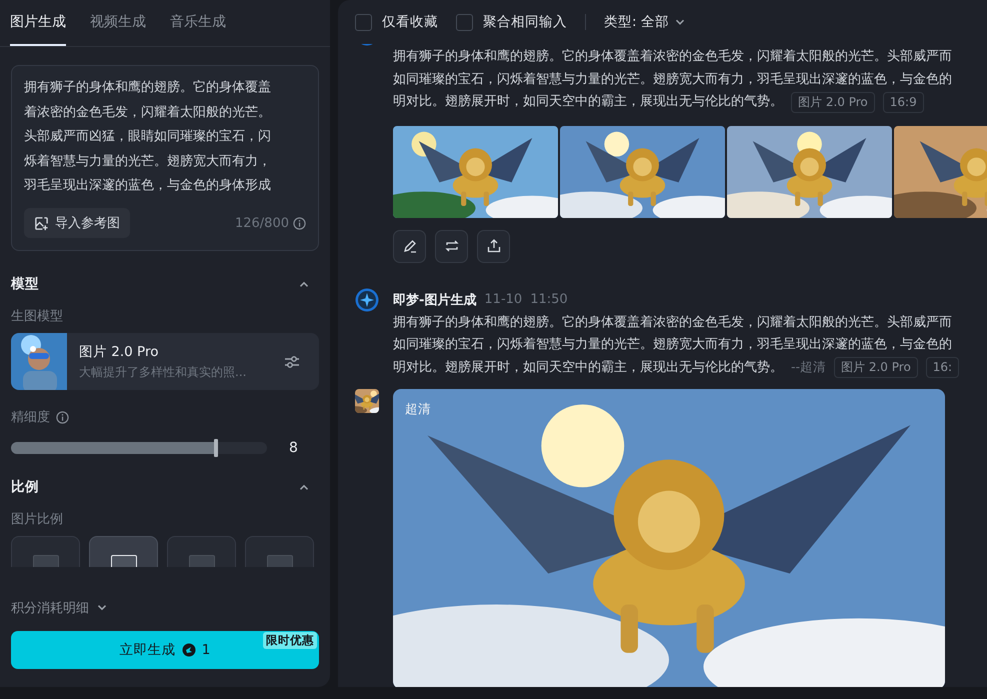  What do you see at coordinates (903, 102) in the screenshot?
I see `tag: 16:9` at bounding box center [903, 102].